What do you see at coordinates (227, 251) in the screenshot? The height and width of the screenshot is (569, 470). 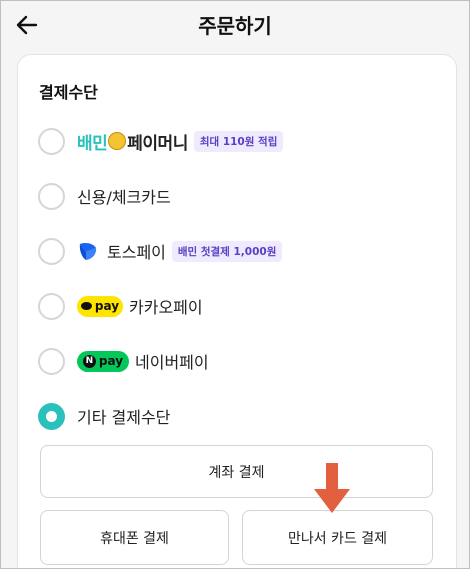 I see `promo-badge: 배민 첫결제 1,000원` at bounding box center [227, 251].